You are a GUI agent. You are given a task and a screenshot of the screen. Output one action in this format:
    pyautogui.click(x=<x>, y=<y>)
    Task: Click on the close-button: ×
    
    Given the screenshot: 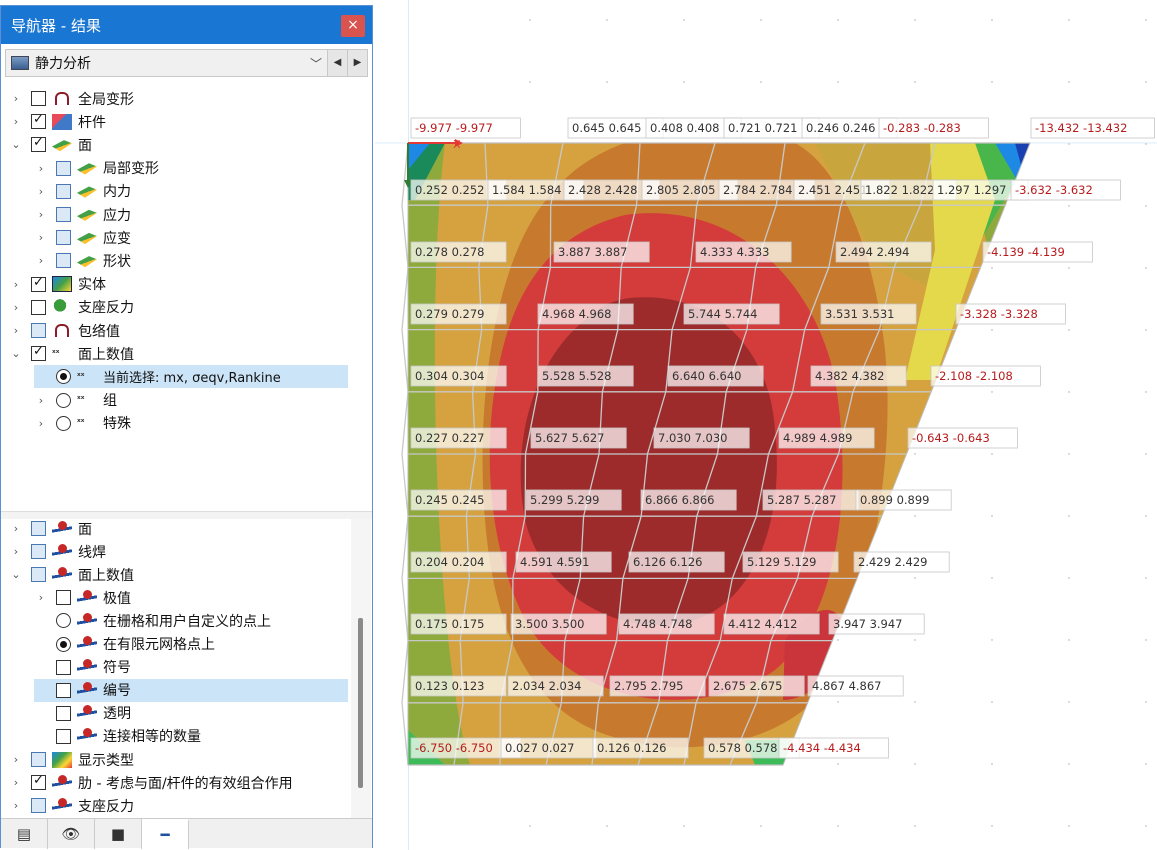 What is the action you would take?
    pyautogui.click(x=353, y=26)
    